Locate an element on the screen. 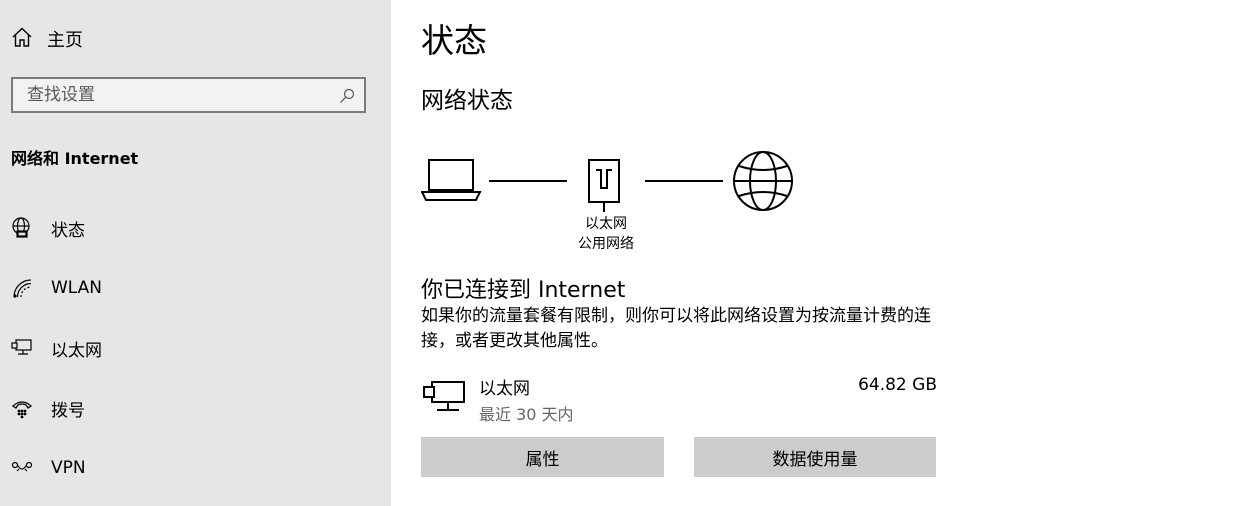 The width and height of the screenshot is (1256, 506). sidebar-item-dialup: 拨号 is located at coordinates (48, 408).